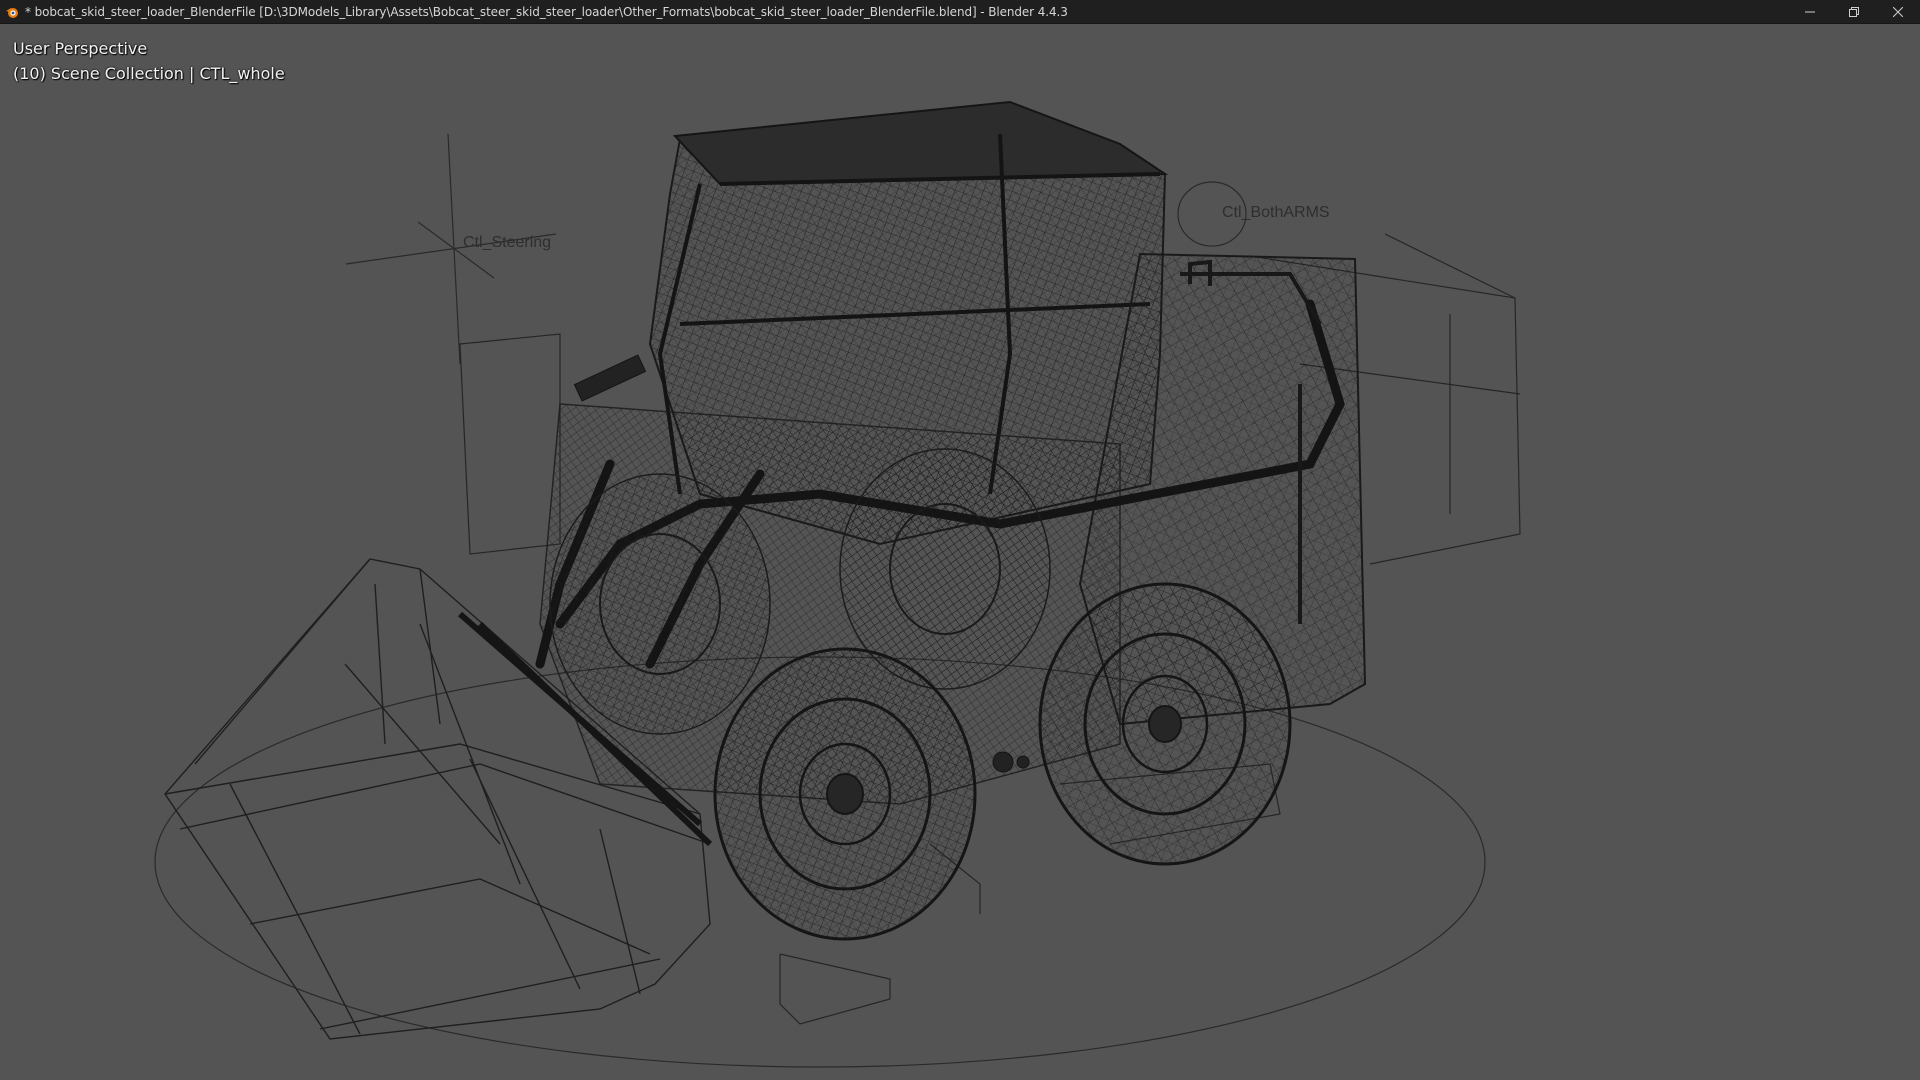  I want to click on window-controls, so click(1854, 12).